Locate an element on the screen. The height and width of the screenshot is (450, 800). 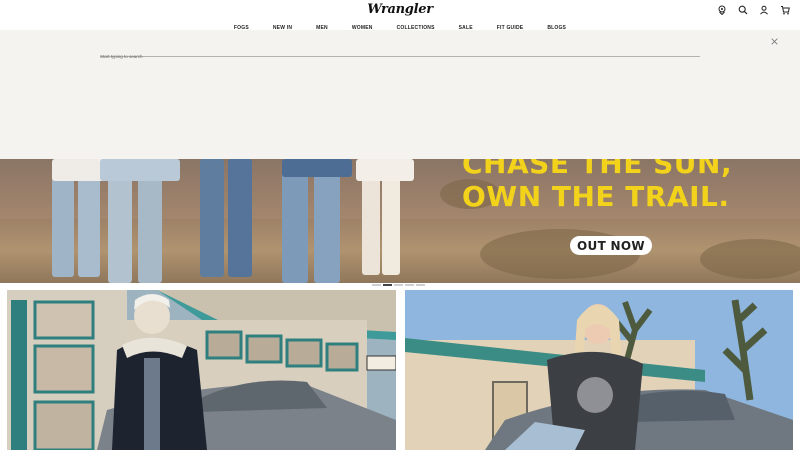
hero-headline-line-1: CHASE THE SUN, is located at coordinates (597, 169).